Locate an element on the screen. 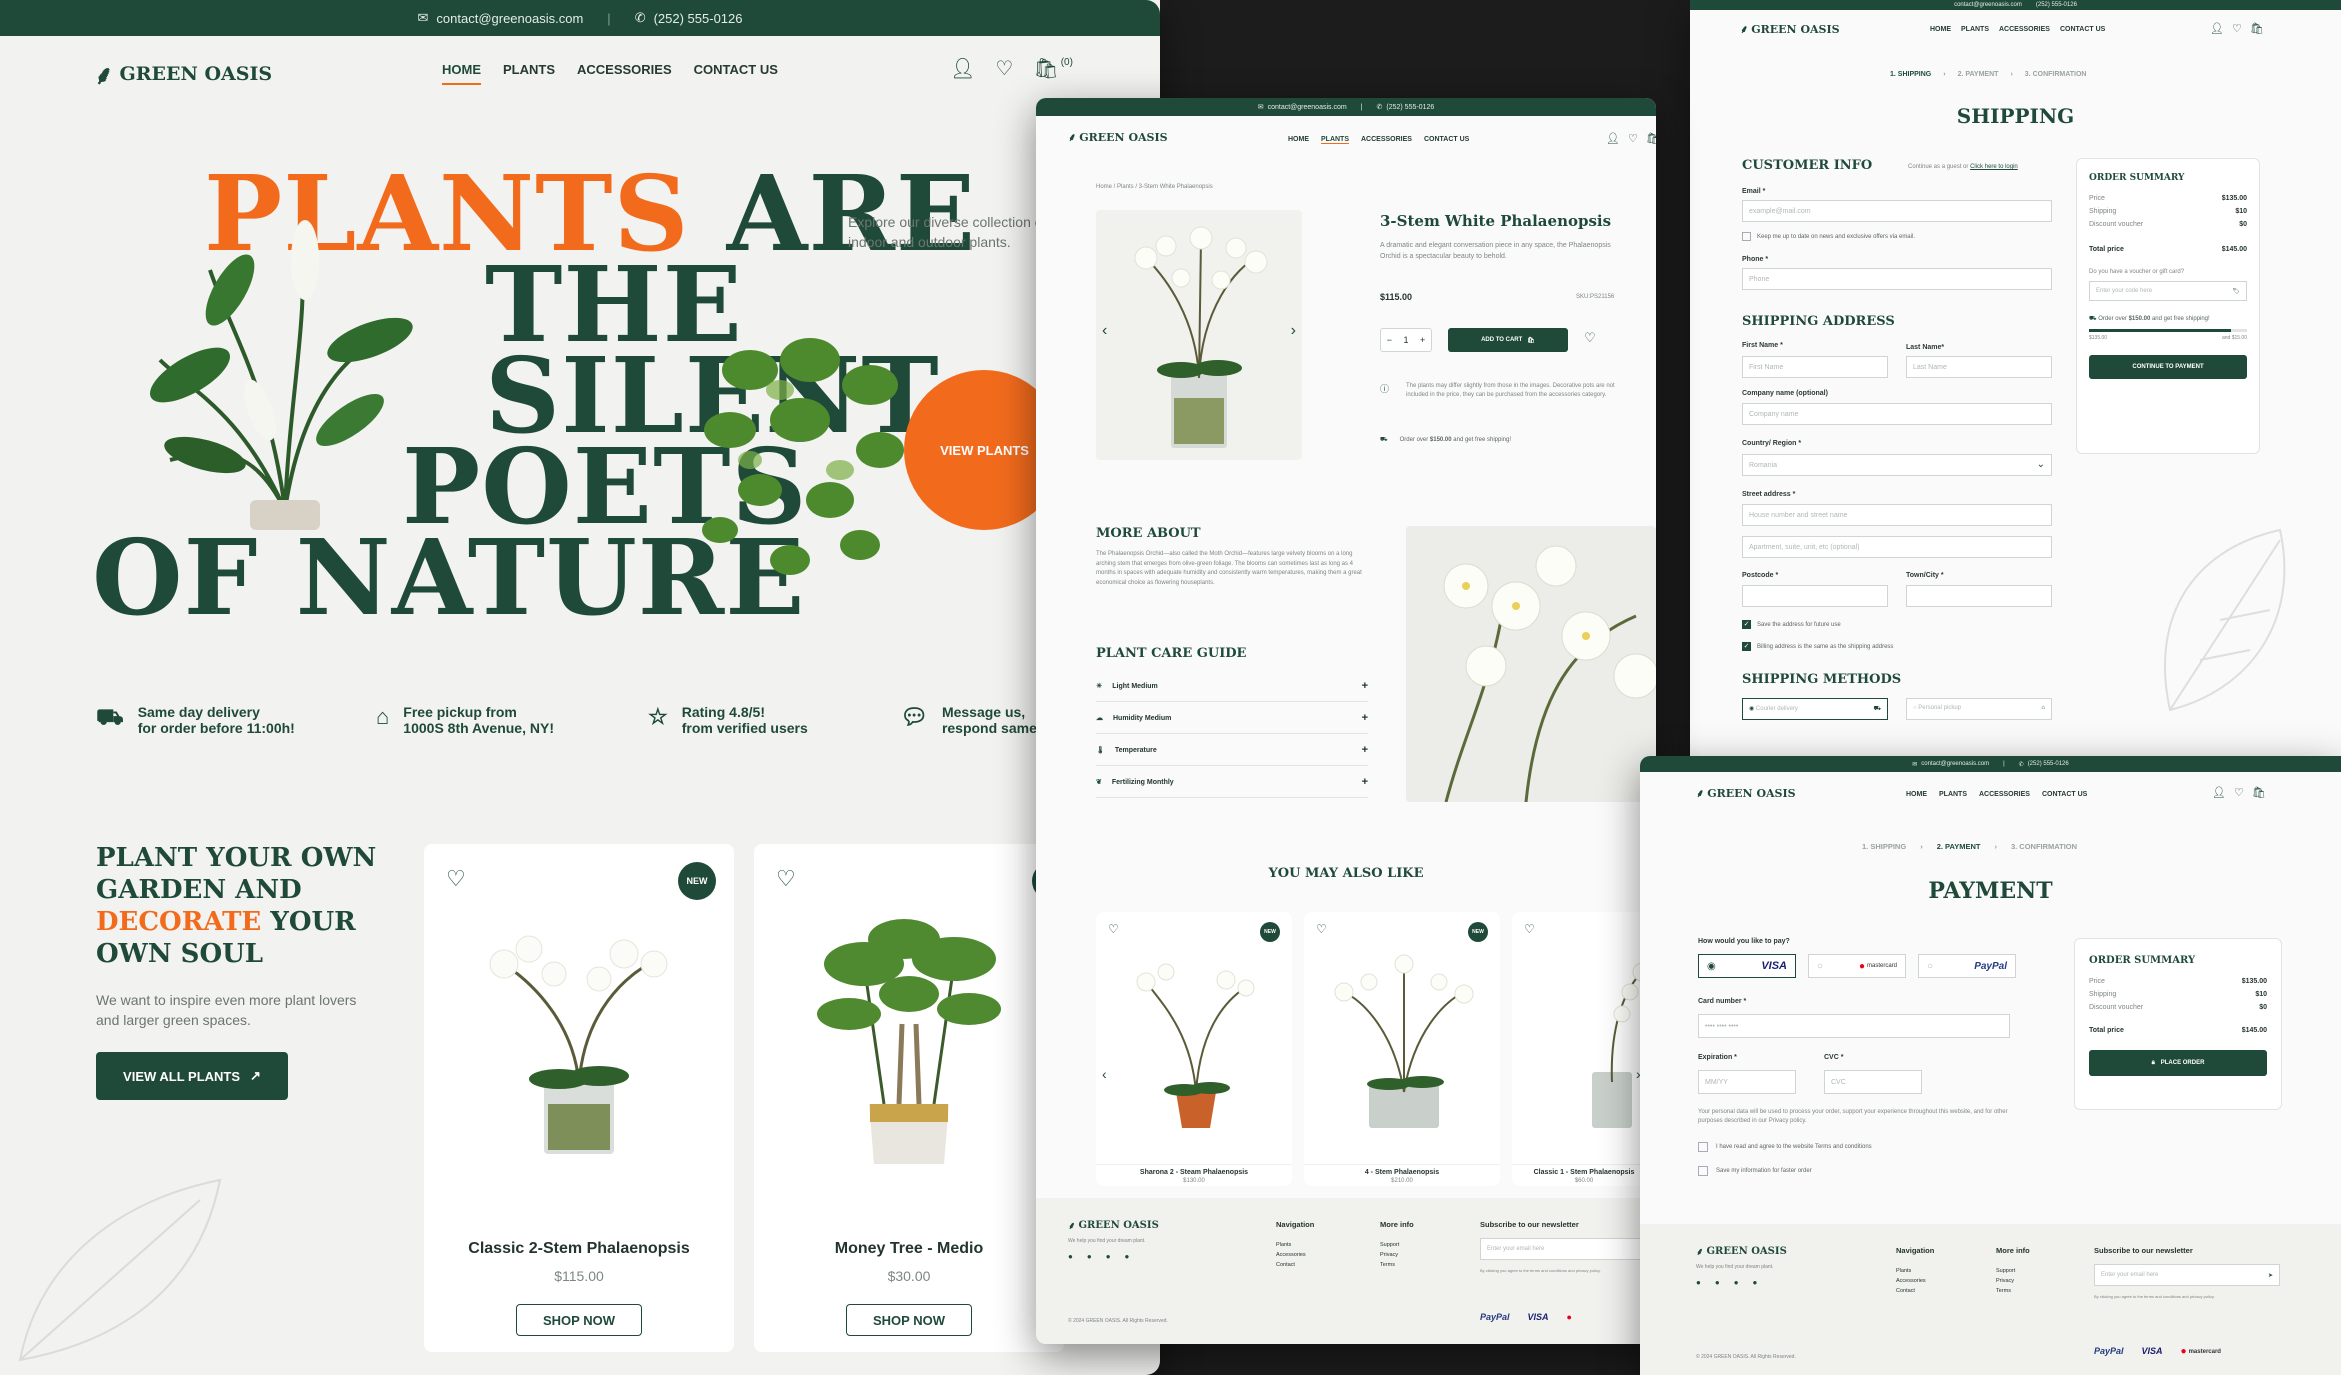 This screenshot has width=2341, height=1375. product-name: Classic 1 - Stem Phalaenopsis is located at coordinates (1584, 1170).